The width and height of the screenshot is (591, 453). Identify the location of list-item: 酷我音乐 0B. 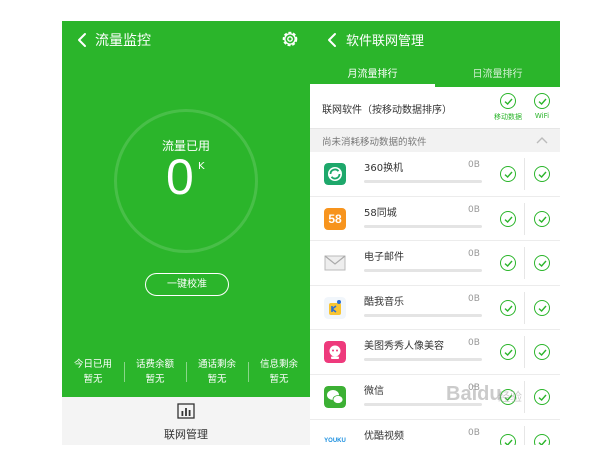
(435, 308).